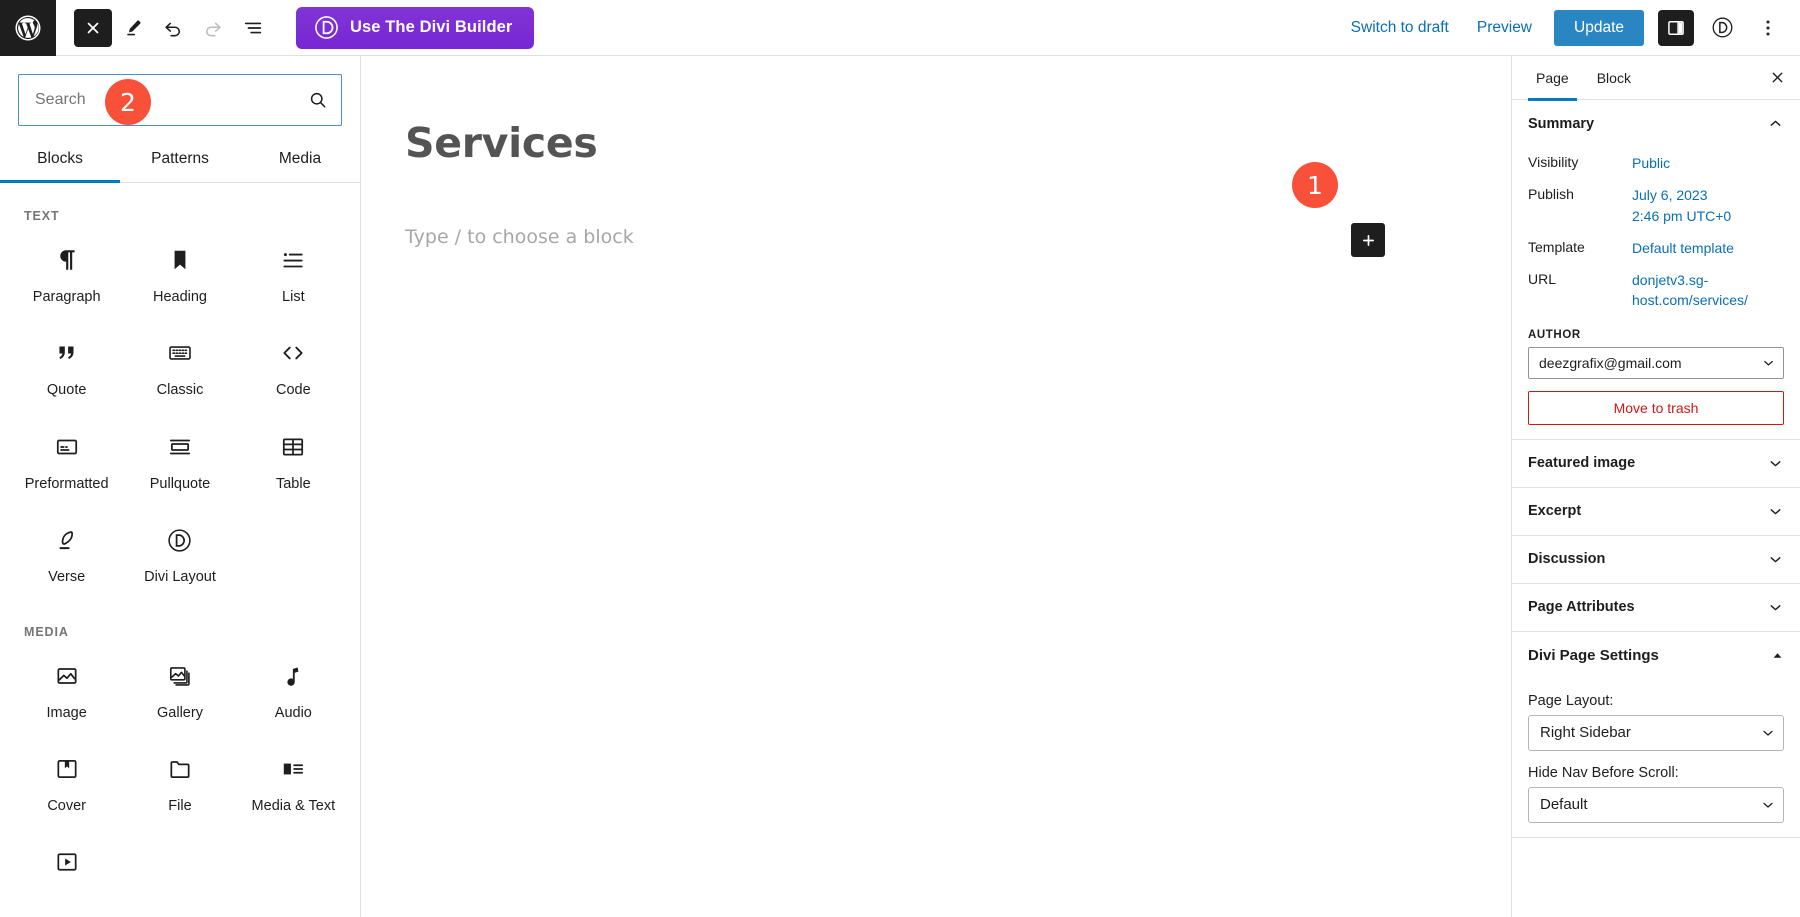 The image size is (1800, 917). I want to click on block-item-gallery: Gallery, so click(179, 688).